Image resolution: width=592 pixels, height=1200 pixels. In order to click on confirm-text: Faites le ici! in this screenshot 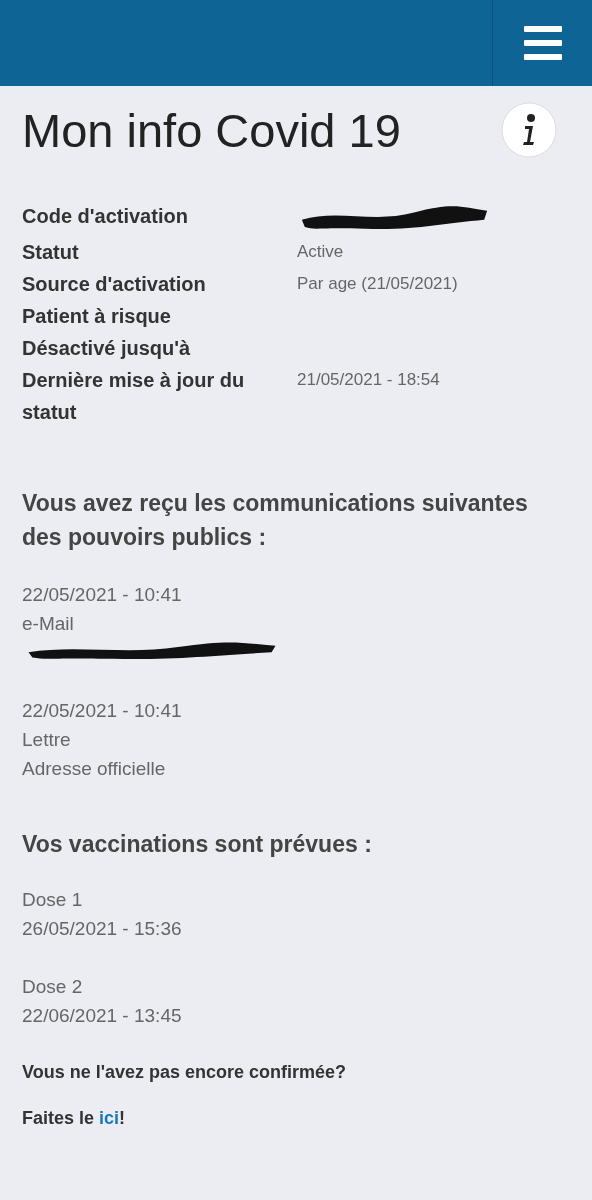, I will do `click(74, 1118)`.